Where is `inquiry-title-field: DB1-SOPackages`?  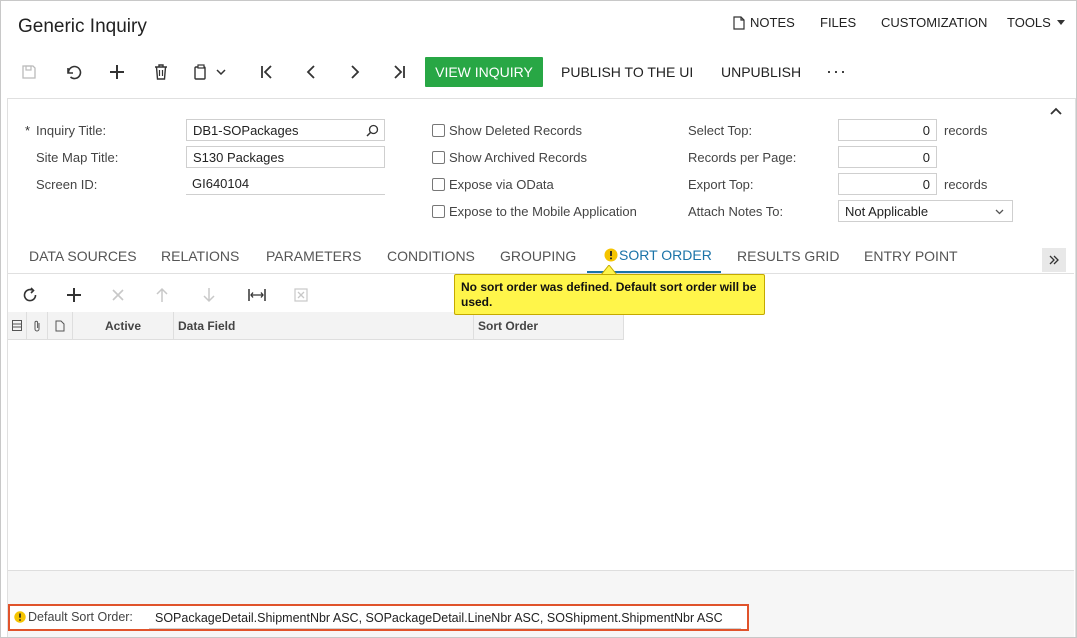
inquiry-title-field: DB1-SOPackages is located at coordinates (285, 130).